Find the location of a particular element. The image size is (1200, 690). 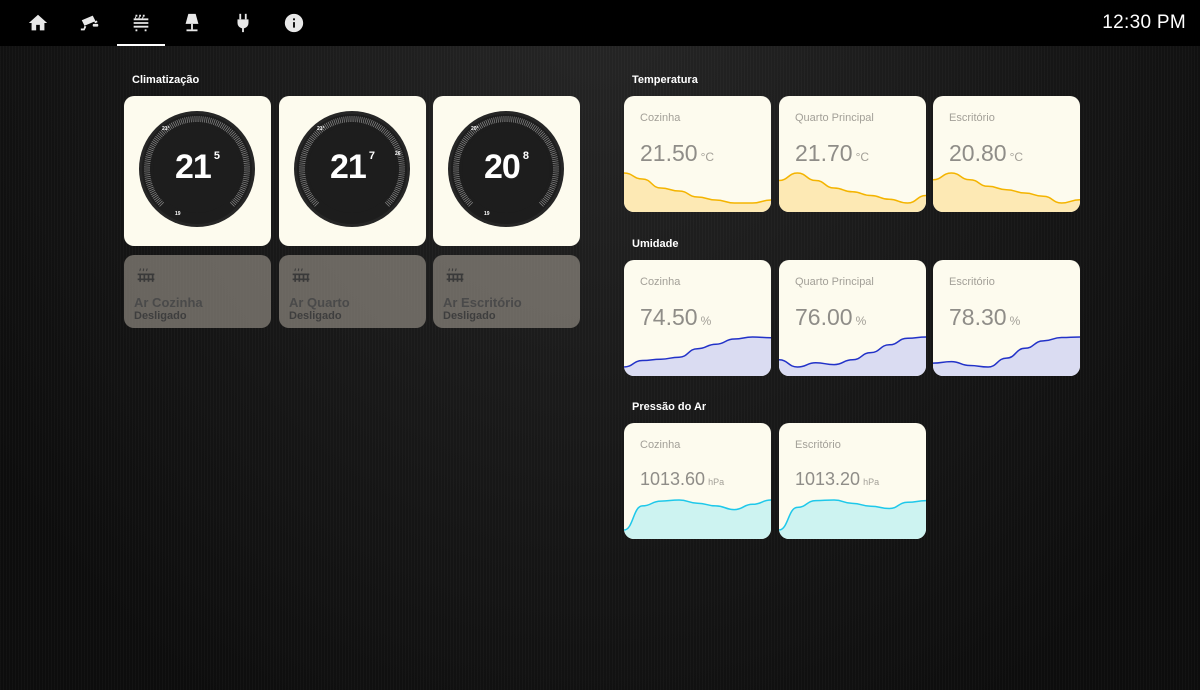

sensor-card-umidade: Quarto Principal 76.00% is located at coordinates (852, 318).